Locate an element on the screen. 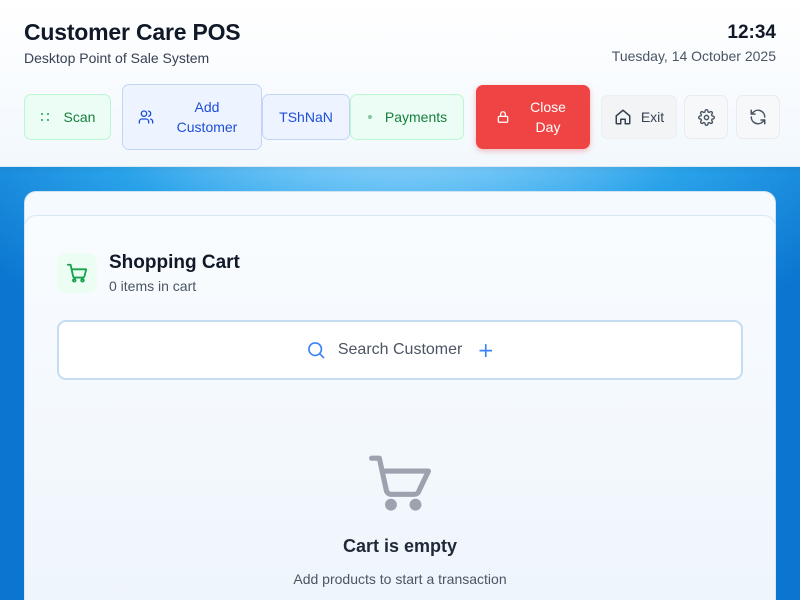 This screenshot has width=800, height=600. lock-icon is located at coordinates (503, 117).